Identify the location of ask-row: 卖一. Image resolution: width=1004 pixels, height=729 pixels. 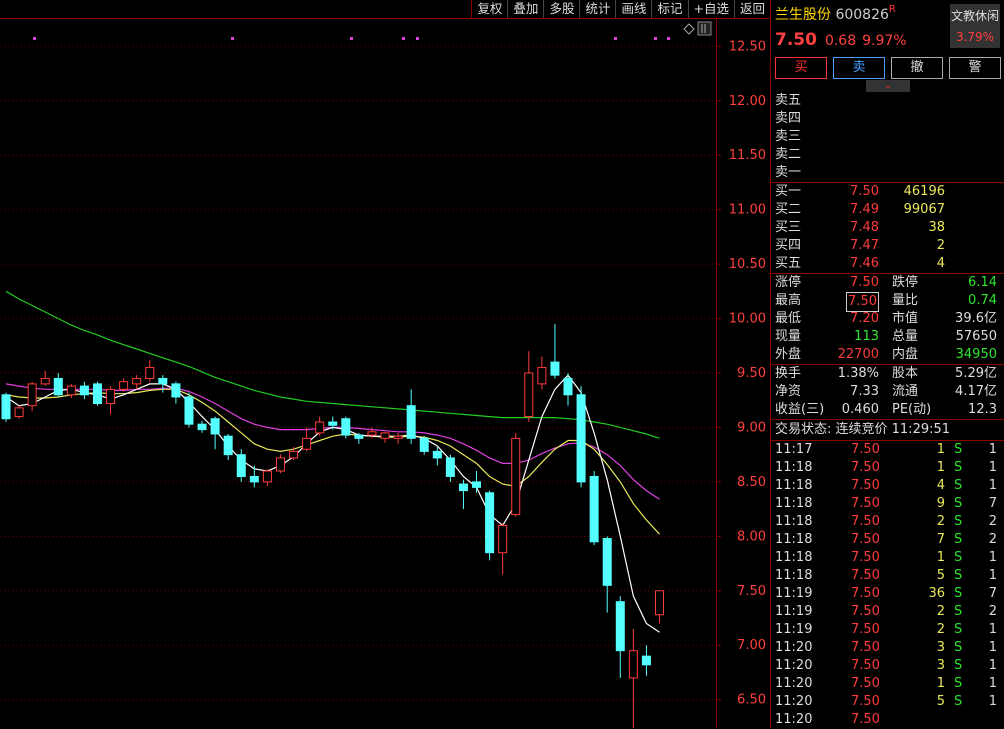
(887, 173).